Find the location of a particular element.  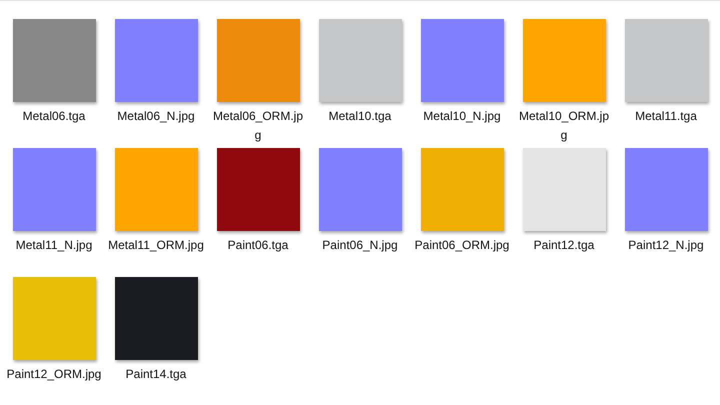

file-name: Metal06_ORM.jpg is located at coordinates (258, 126).